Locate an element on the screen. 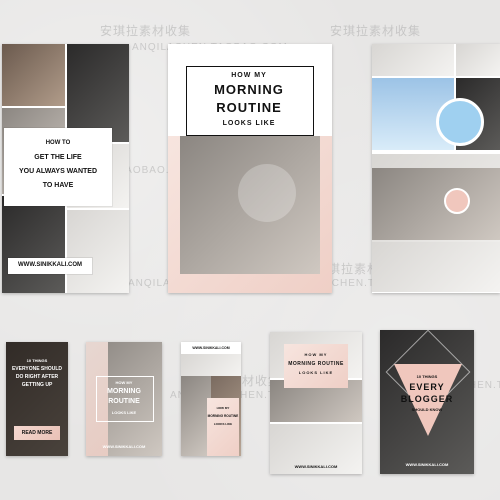 Image resolution: width=500 pixels, height=500 pixels. card8-site: WWW.SINIKKALI.COM is located at coordinates (316, 466).